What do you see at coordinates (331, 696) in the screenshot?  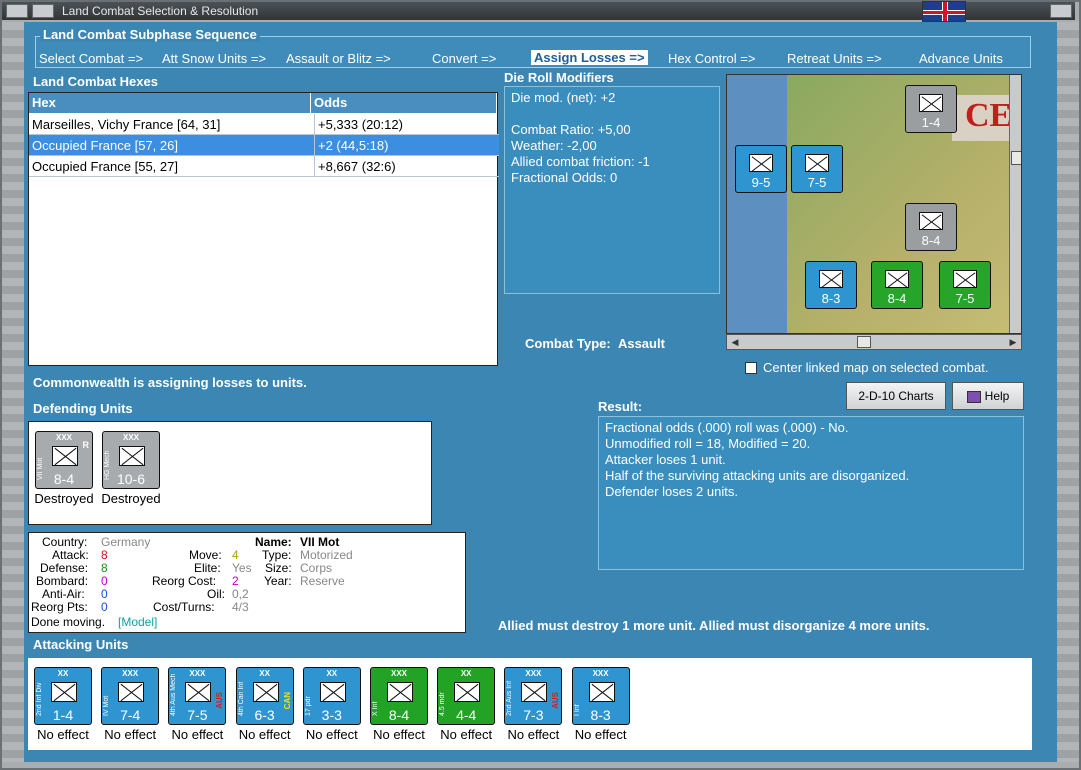 I see `attacking-unit: XX 17 pdr 3-3` at bounding box center [331, 696].